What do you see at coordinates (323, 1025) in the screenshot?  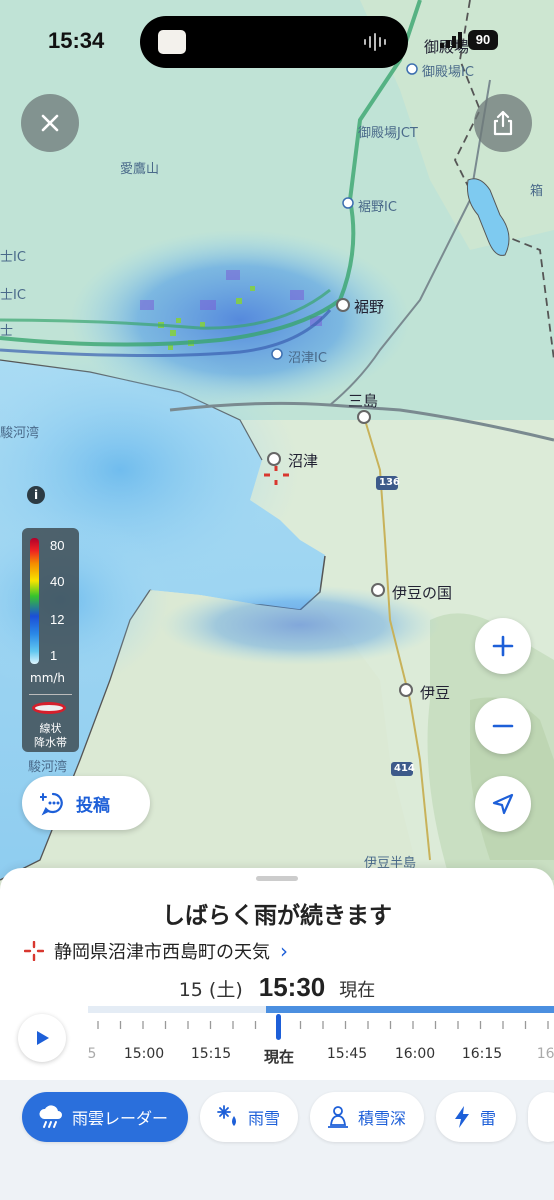 I see `timeline-ticks` at bounding box center [323, 1025].